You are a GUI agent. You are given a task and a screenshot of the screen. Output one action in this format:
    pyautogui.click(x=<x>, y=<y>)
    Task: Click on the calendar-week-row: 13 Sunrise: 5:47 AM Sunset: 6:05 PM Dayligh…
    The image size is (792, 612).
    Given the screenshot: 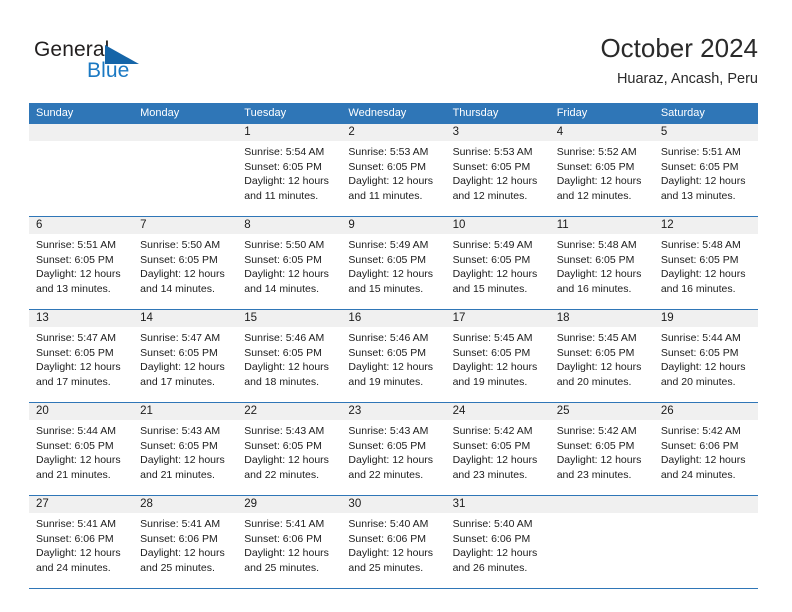 What is the action you would take?
    pyautogui.click(x=393, y=356)
    